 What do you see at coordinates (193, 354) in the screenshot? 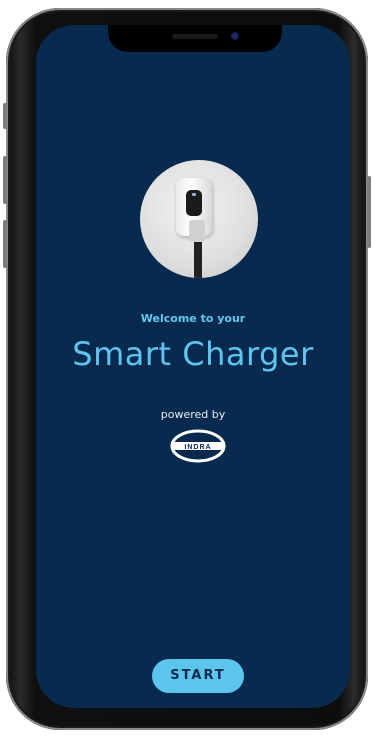
I see `app-title: Smart Charger` at bounding box center [193, 354].